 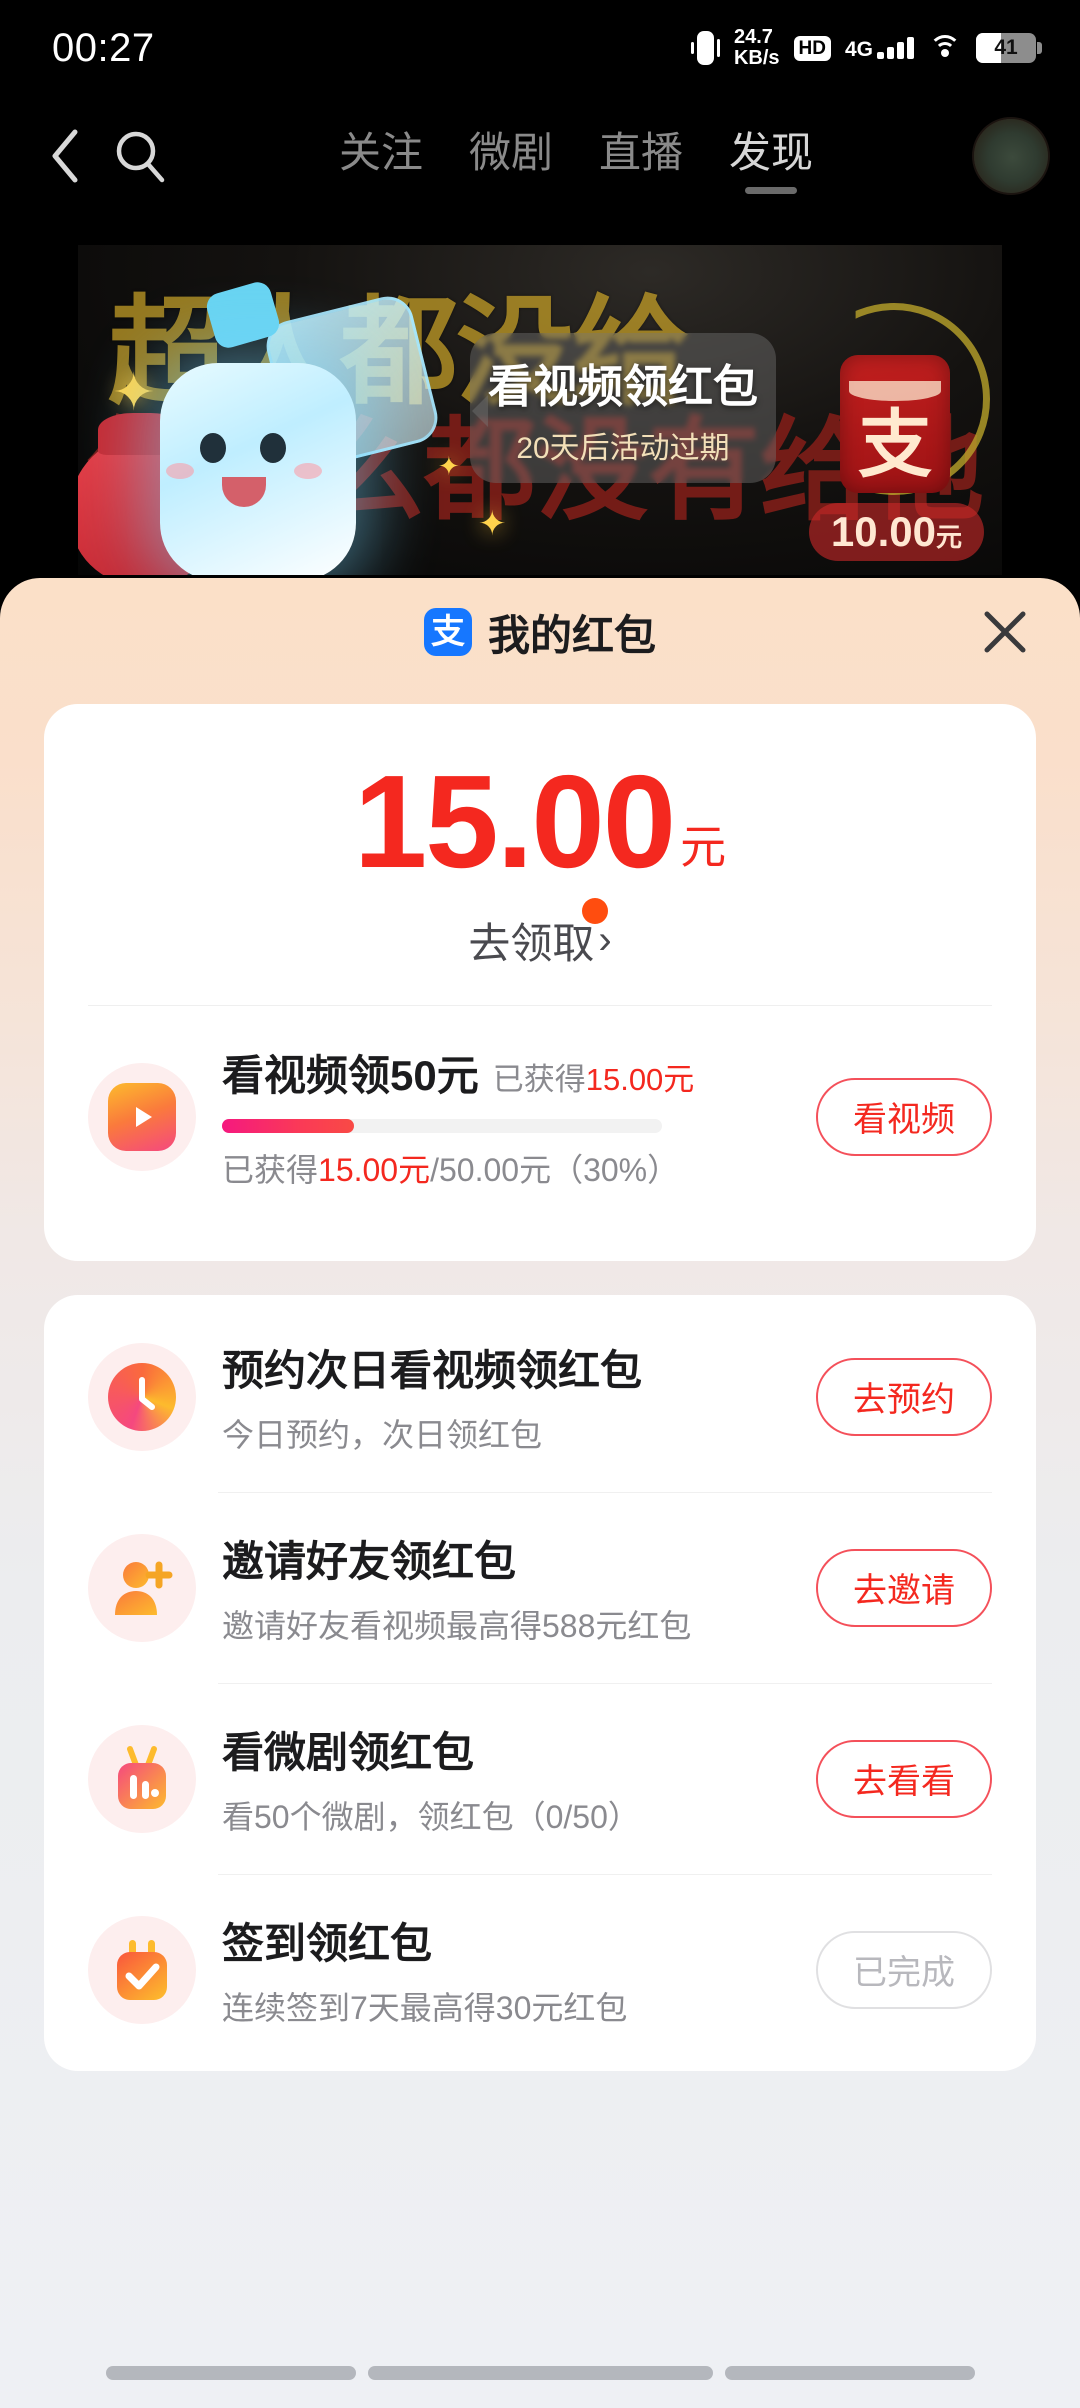 I want to click on featured-task-title: 看视频领50元, so click(x=350, y=1075).